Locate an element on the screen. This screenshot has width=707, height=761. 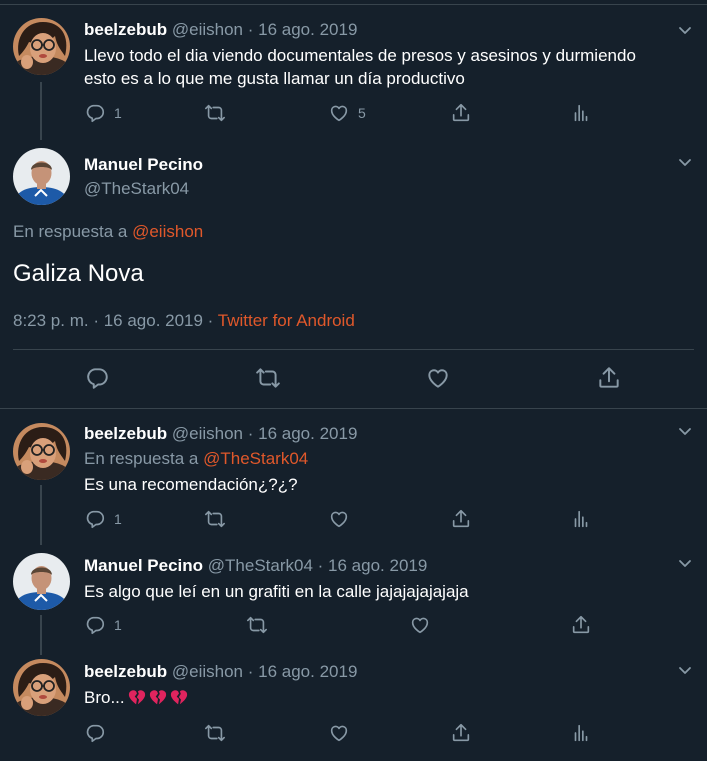
like-button: 5 is located at coordinates (347, 113).